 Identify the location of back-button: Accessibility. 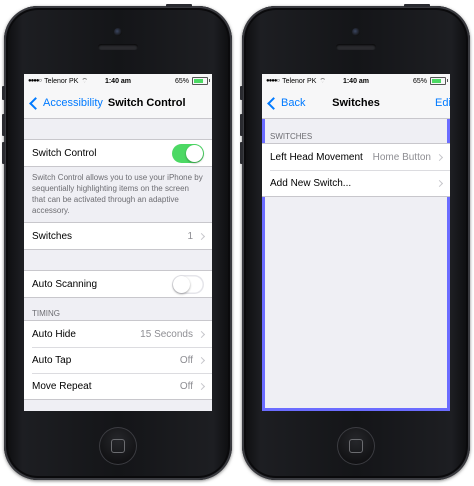
(63, 103).